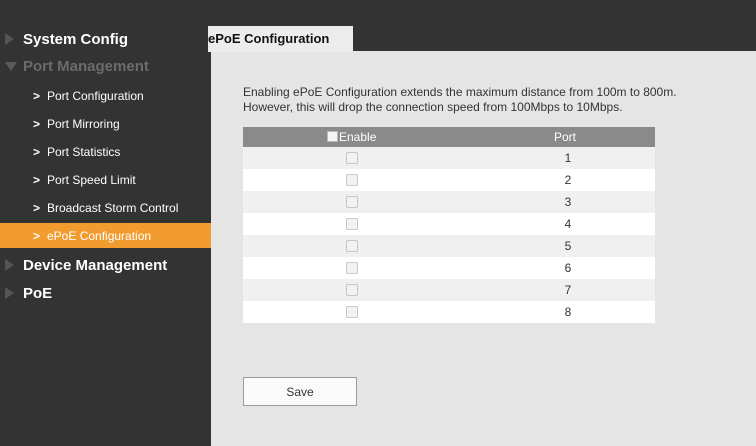  I want to click on nav-device-management: Device Management, so click(105, 265).